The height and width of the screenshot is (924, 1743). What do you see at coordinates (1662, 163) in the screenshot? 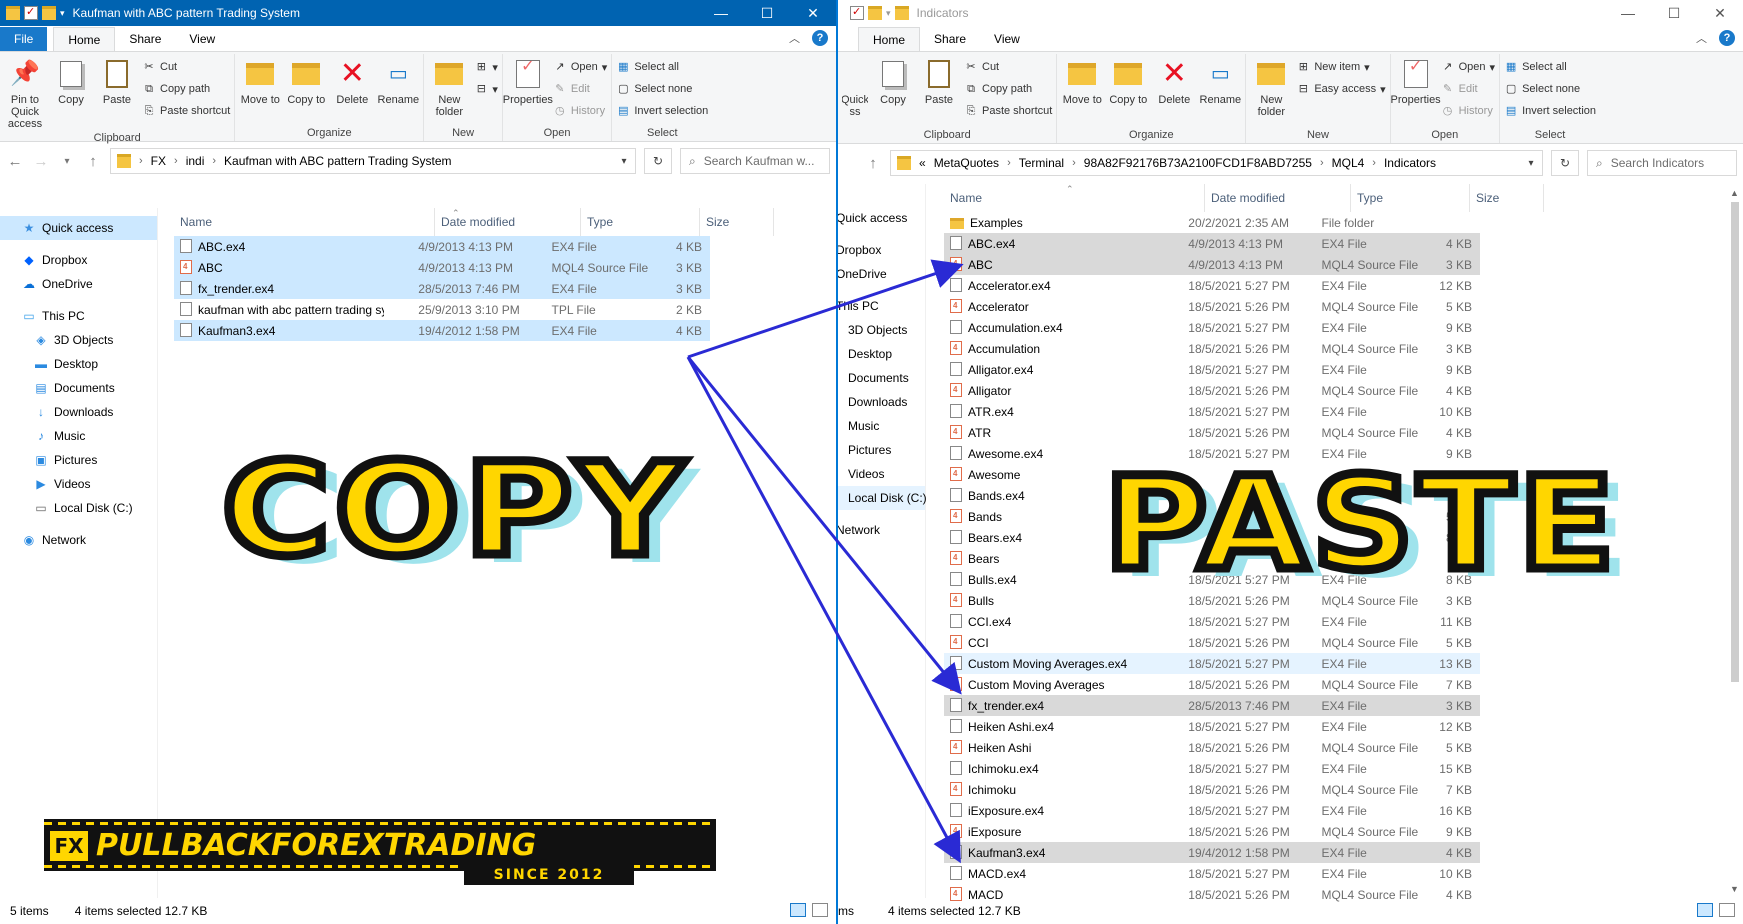
I see `search-input: ⌕ Search Indicators` at bounding box center [1662, 163].